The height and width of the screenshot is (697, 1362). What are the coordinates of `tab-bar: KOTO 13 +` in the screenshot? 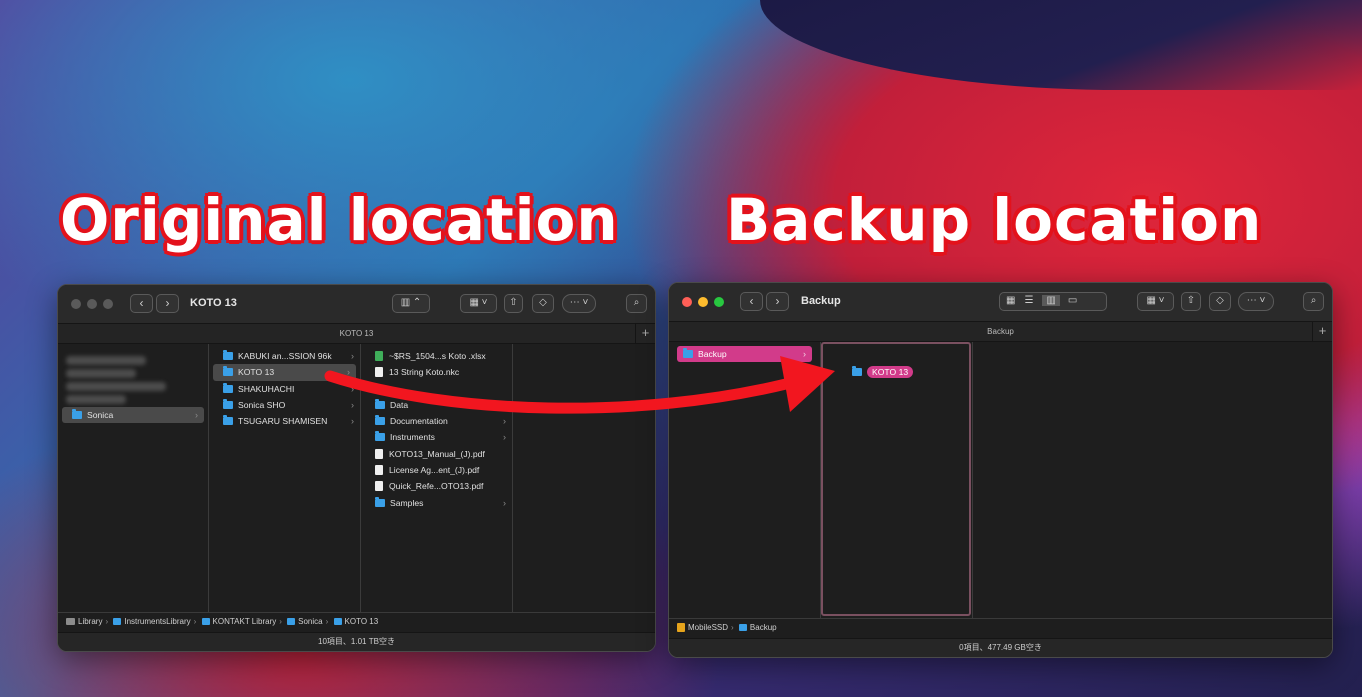 It's located at (356, 333).